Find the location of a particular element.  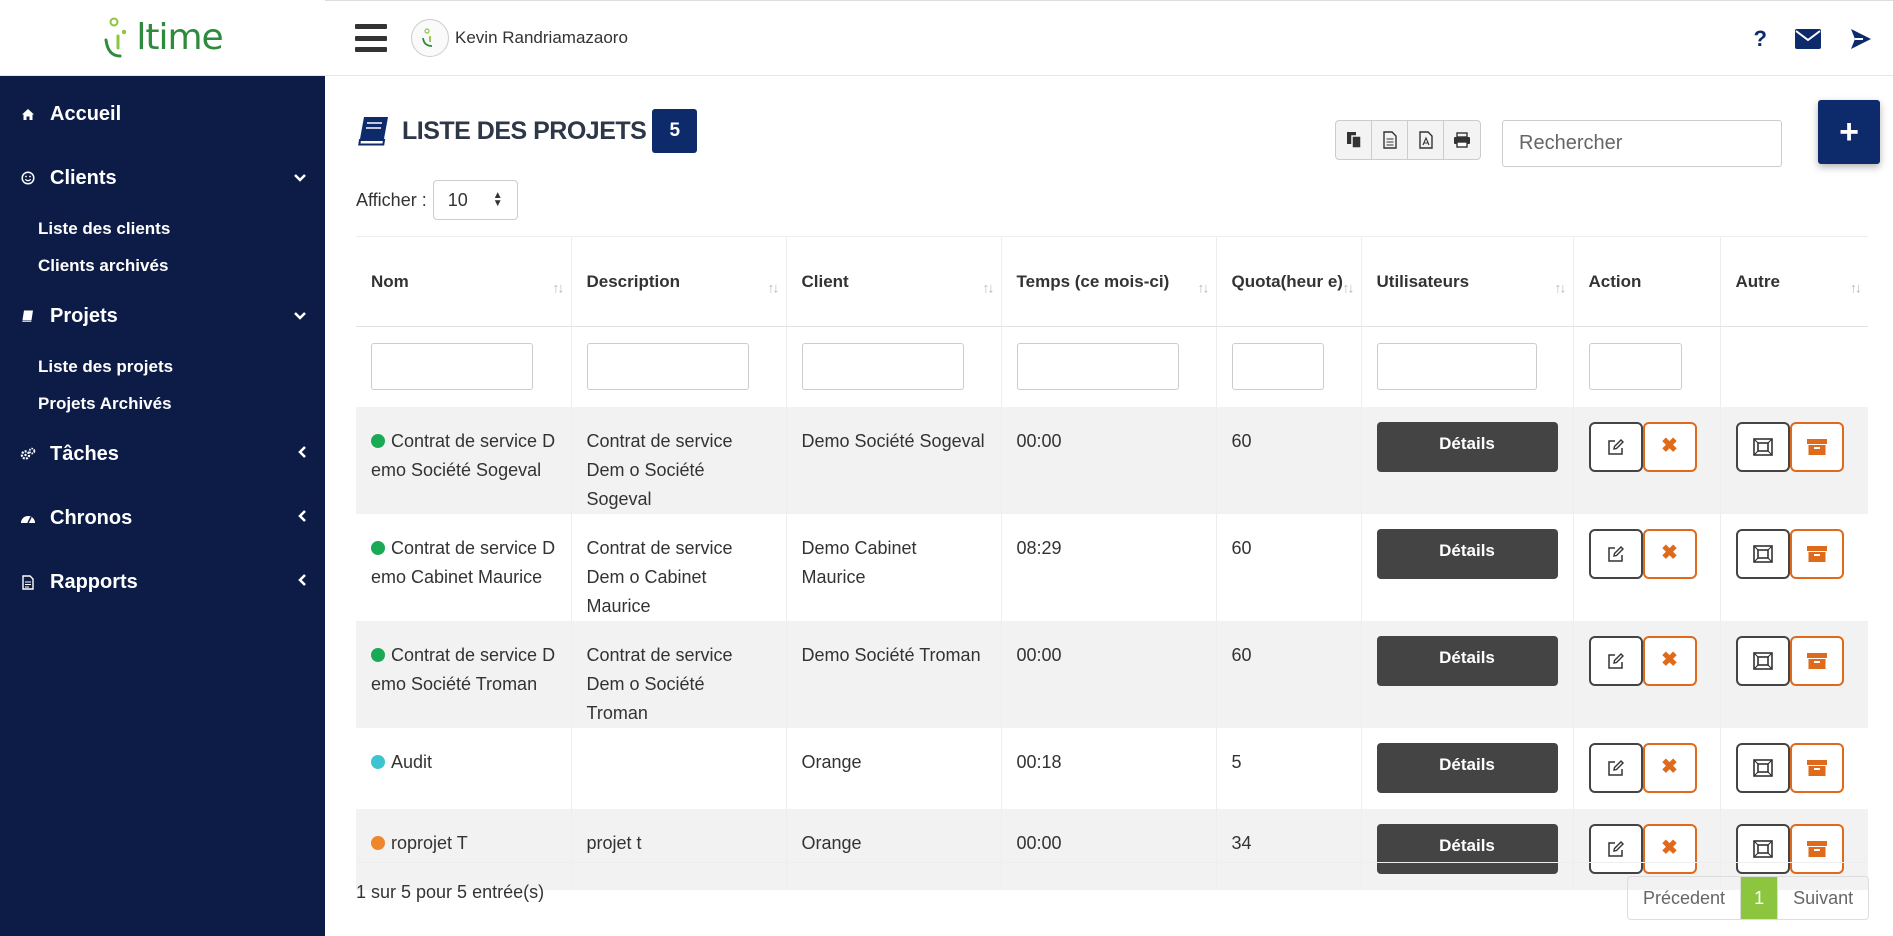

filter-quota-input is located at coordinates (1277, 367).